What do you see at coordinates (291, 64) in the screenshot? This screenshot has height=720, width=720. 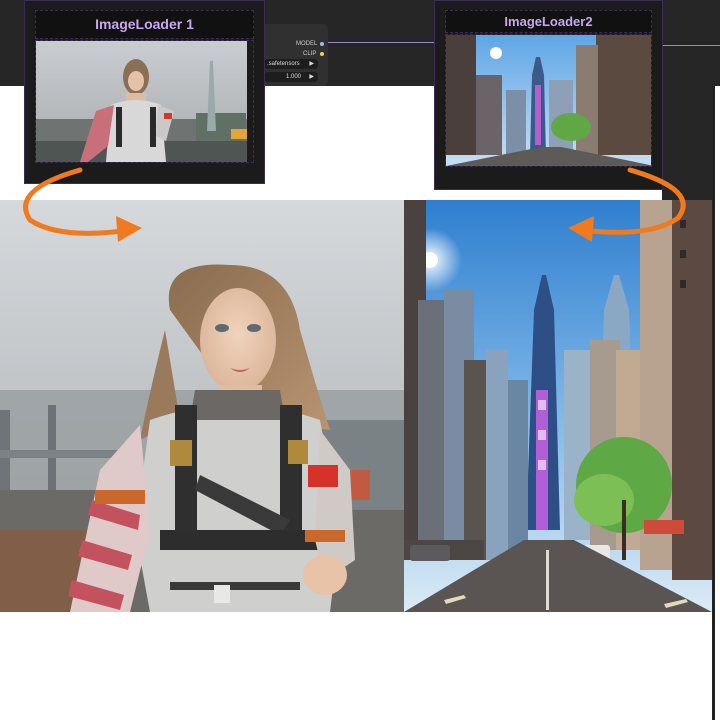 I see `ckpt-name-widget: .safetensors ▶` at bounding box center [291, 64].